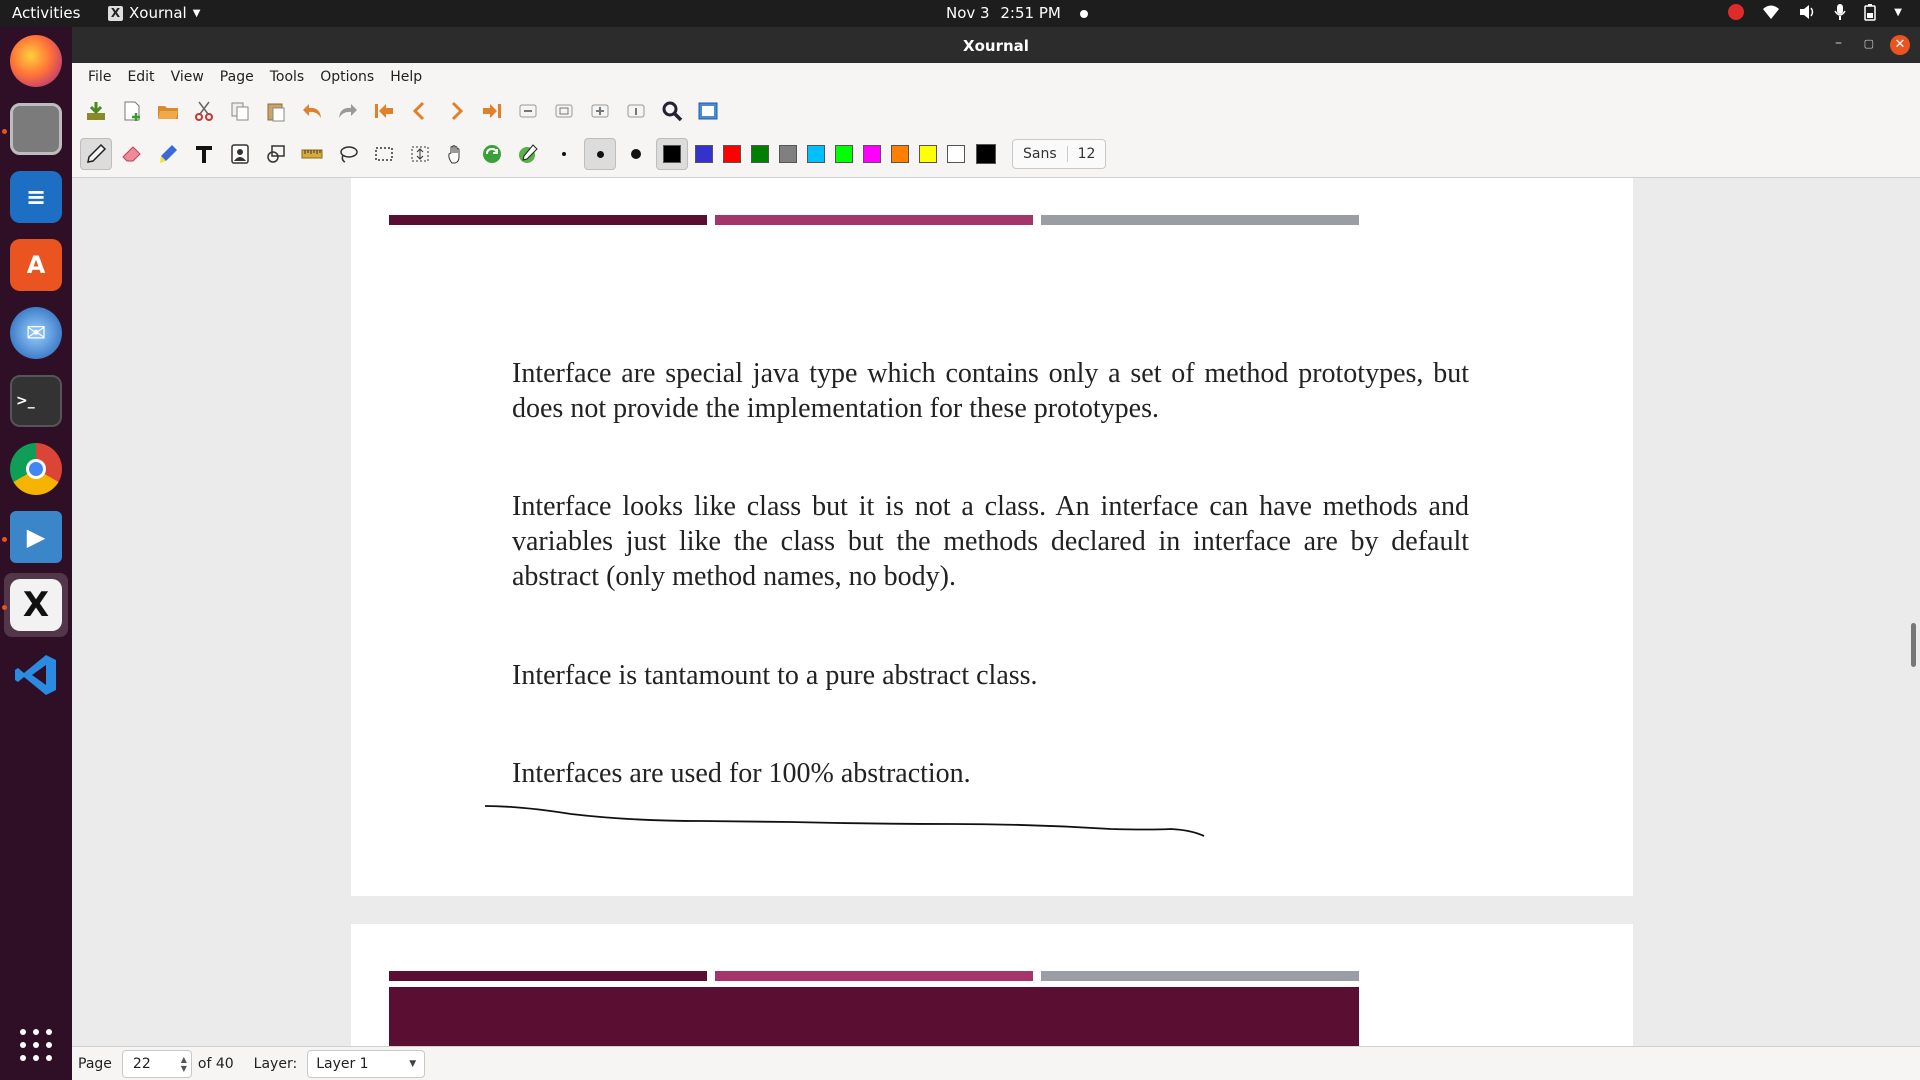 The image size is (1920, 1080). Describe the element at coordinates (184, 1064) in the screenshot. I see `spinner-arrows-icon: ▲ ▼` at that location.